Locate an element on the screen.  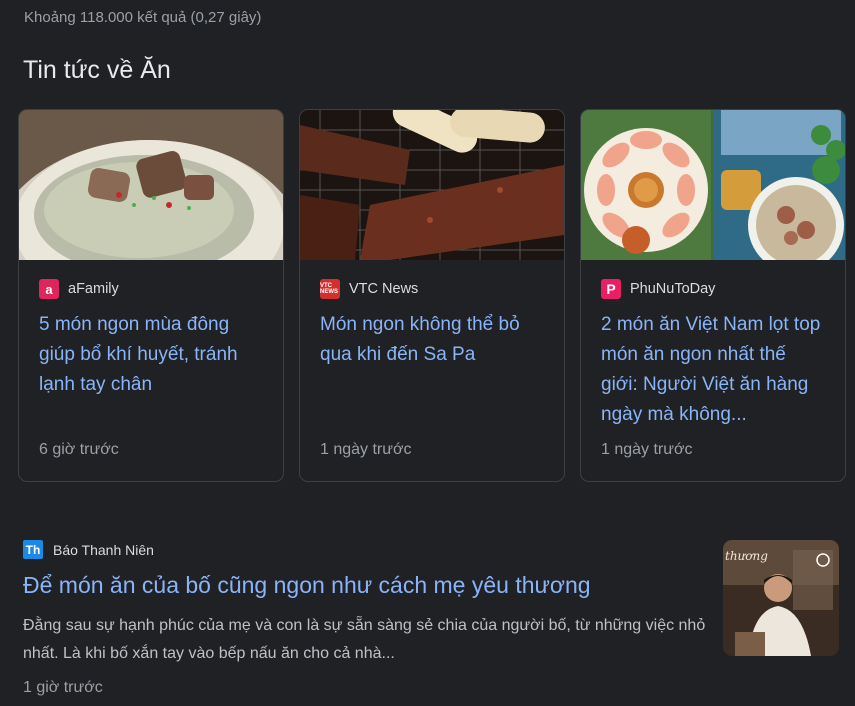
grilled-meat-thumbnail is located at coordinates (432, 185).